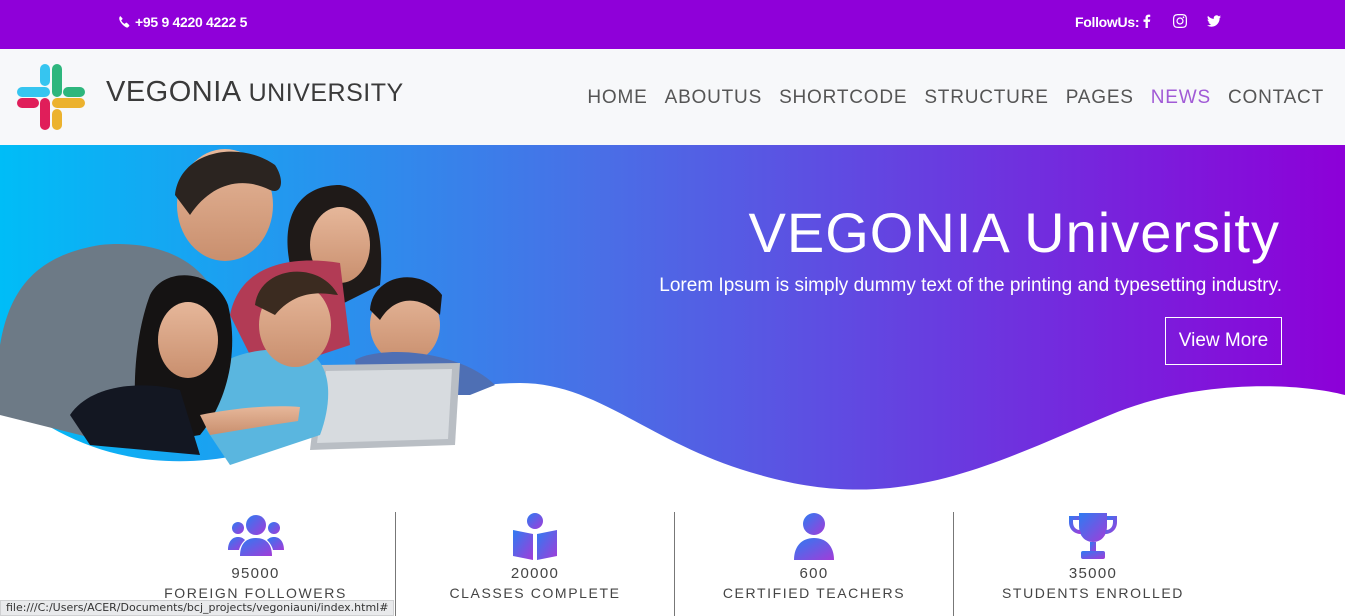 The height and width of the screenshot is (616, 1345). Describe the element at coordinates (1147, 21) in the screenshot. I see `facebook-icon` at that location.